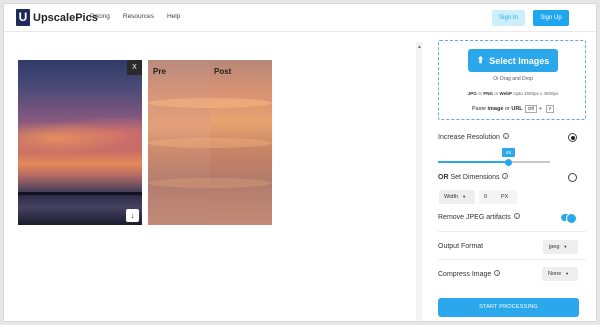 The image size is (600, 325). I want to click on compress-select: None ▼, so click(560, 274).